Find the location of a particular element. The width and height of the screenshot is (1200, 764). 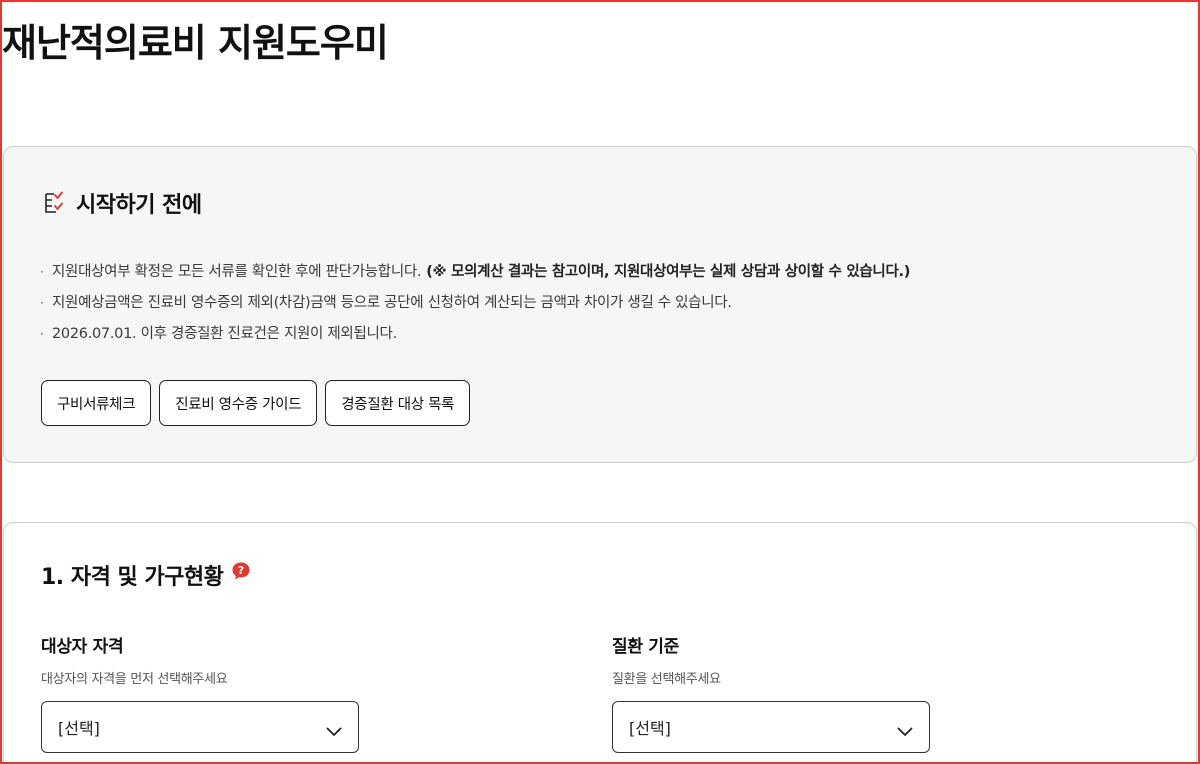

qualification-select-value: [선택] is located at coordinates (79, 728).